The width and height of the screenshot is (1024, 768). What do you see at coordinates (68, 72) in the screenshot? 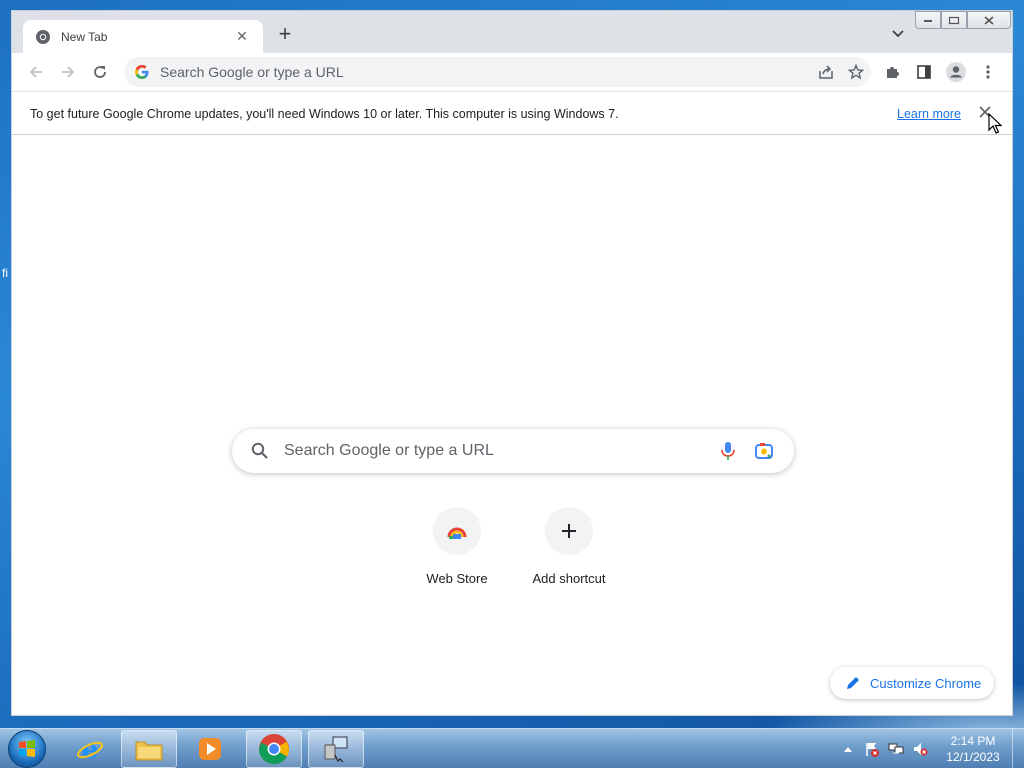
I see `forward-arrow-icon` at bounding box center [68, 72].